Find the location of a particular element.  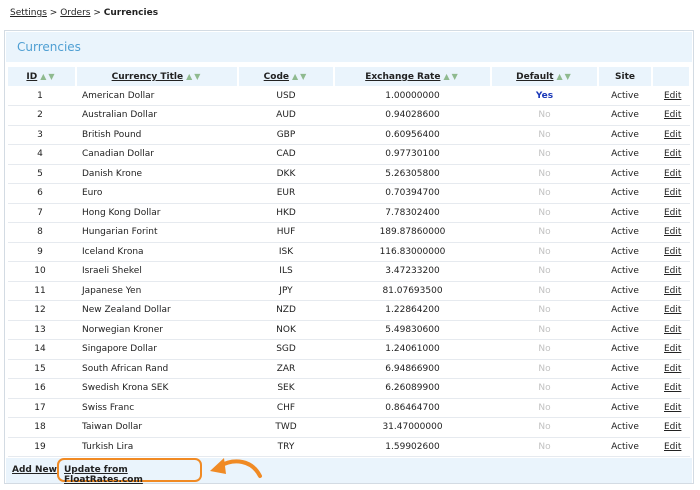

sort-by-code-link: Code is located at coordinates (276, 77).